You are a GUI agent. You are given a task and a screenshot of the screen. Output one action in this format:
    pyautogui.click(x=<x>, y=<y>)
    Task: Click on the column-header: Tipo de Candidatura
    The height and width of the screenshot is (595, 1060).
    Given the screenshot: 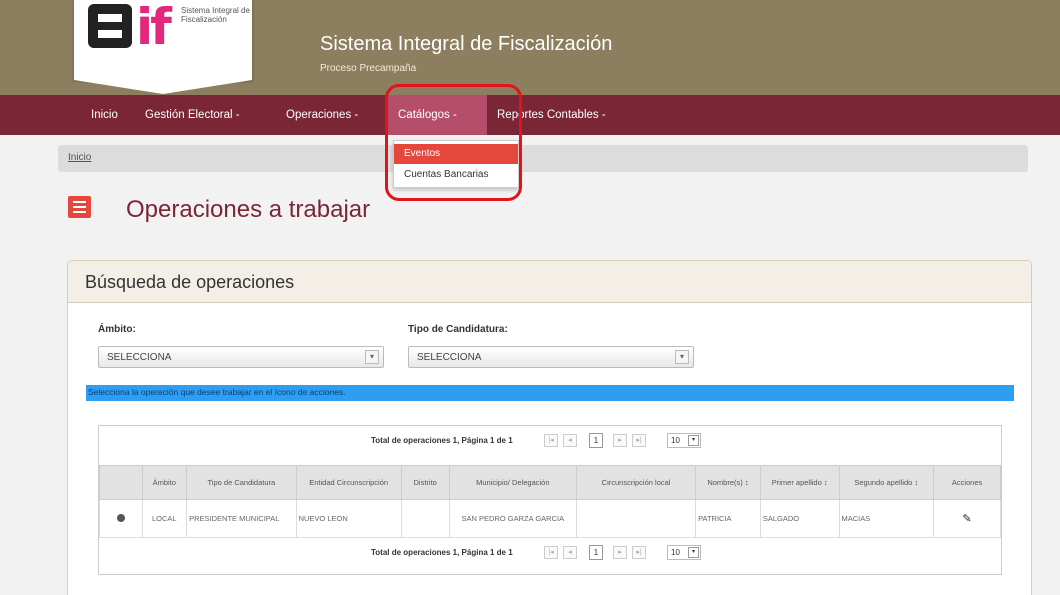 What is the action you would take?
    pyautogui.click(x=241, y=482)
    